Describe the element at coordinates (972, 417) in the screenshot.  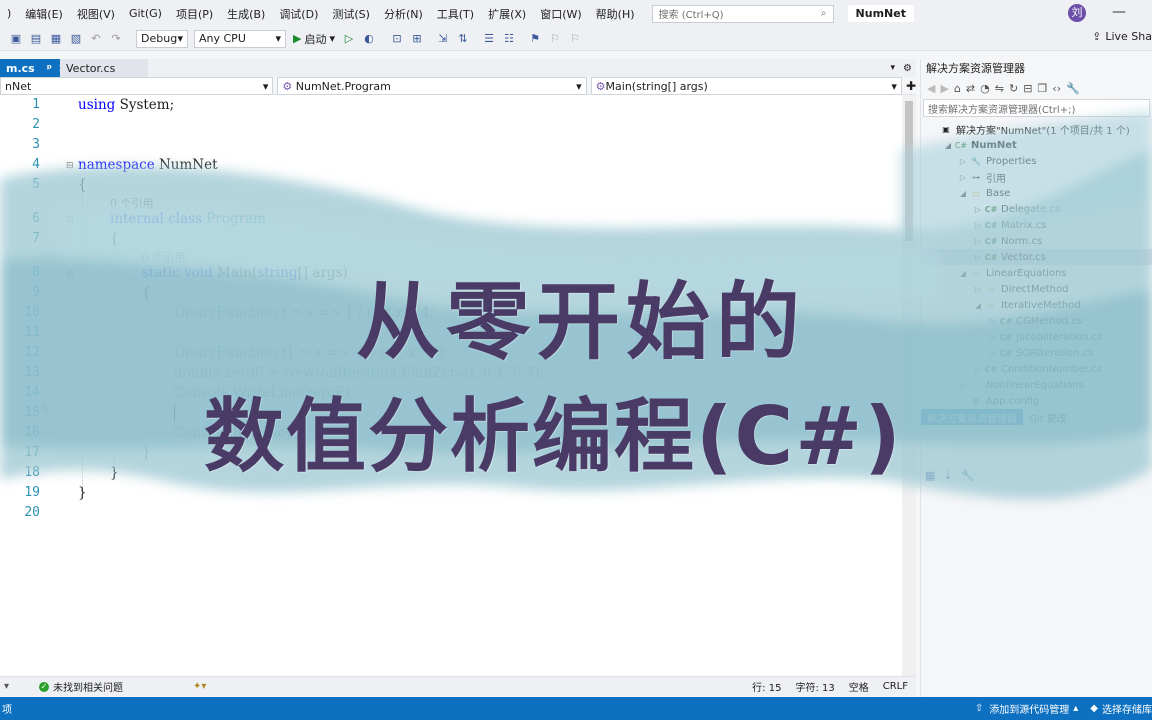
I see `tab-solution-explorer: 解决方案资源管理器` at that location.